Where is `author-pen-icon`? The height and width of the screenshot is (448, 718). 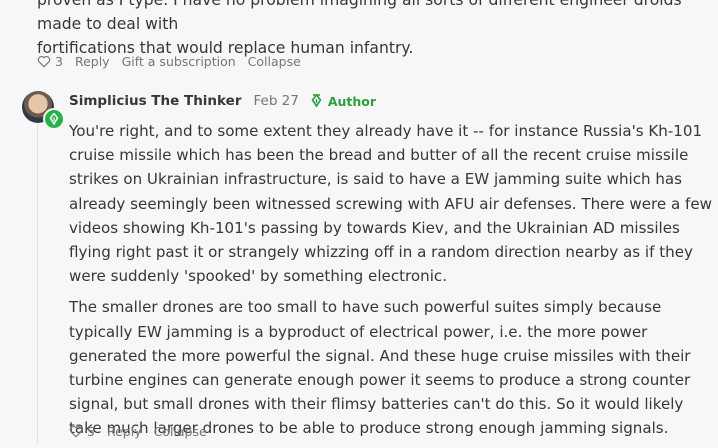 author-pen-icon is located at coordinates (316, 101).